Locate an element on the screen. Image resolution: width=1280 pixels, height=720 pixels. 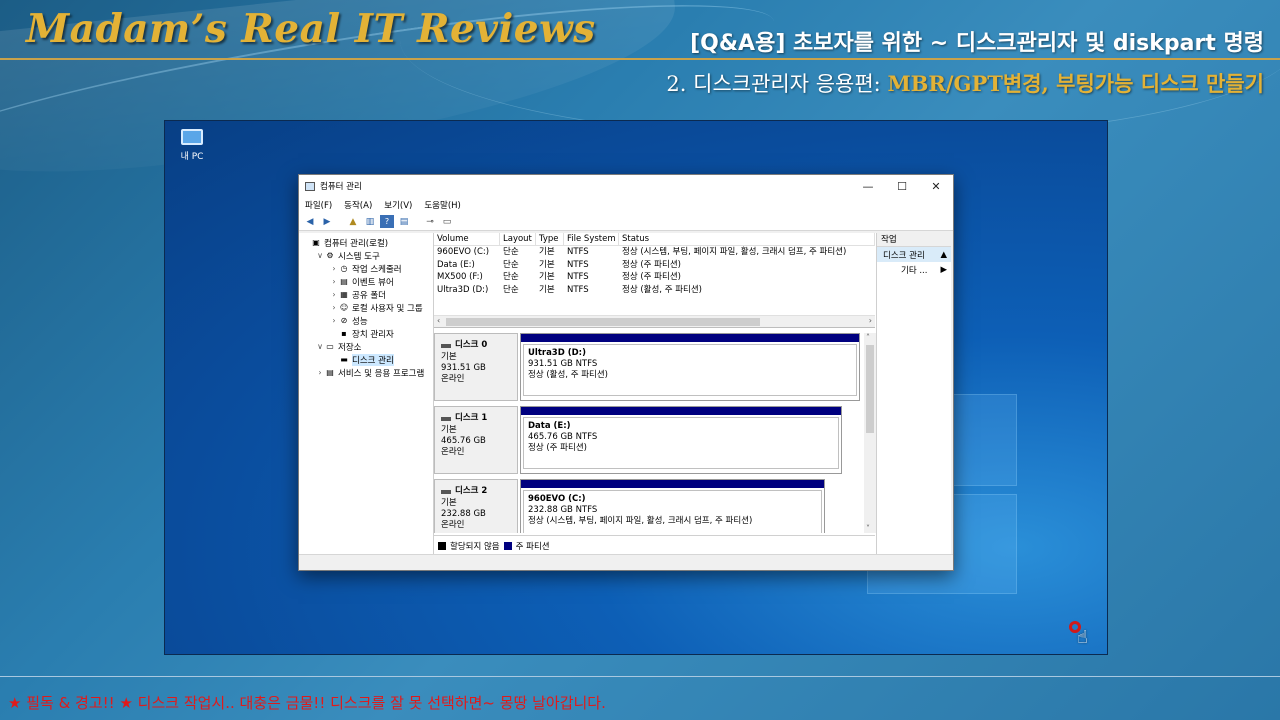
legend-primary: 주 파티션 is located at coordinates (532, 546).